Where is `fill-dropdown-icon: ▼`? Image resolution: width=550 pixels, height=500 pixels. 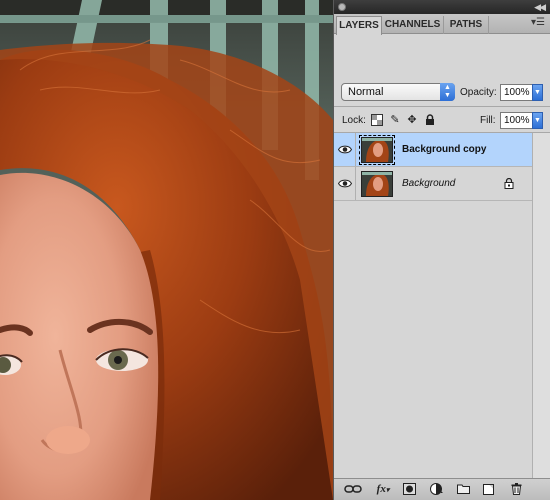 fill-dropdown-icon: ▼ is located at coordinates (537, 120).